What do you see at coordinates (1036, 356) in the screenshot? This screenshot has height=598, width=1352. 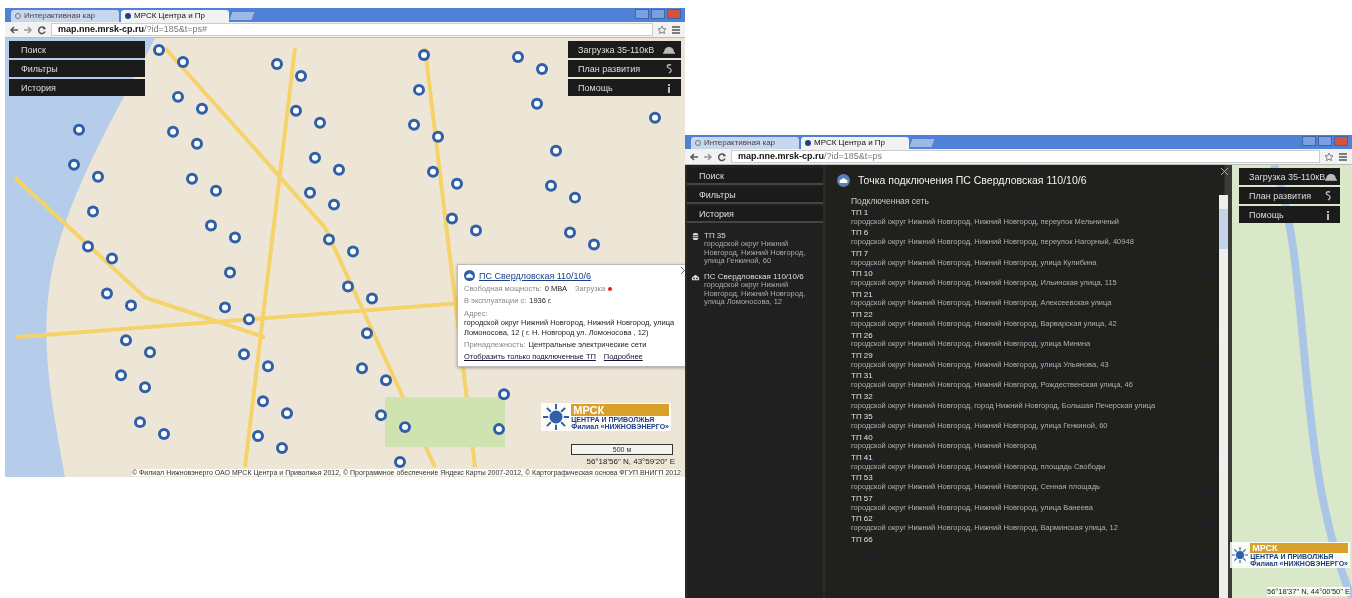 I see `substation-name: ТП 29` at bounding box center [1036, 356].